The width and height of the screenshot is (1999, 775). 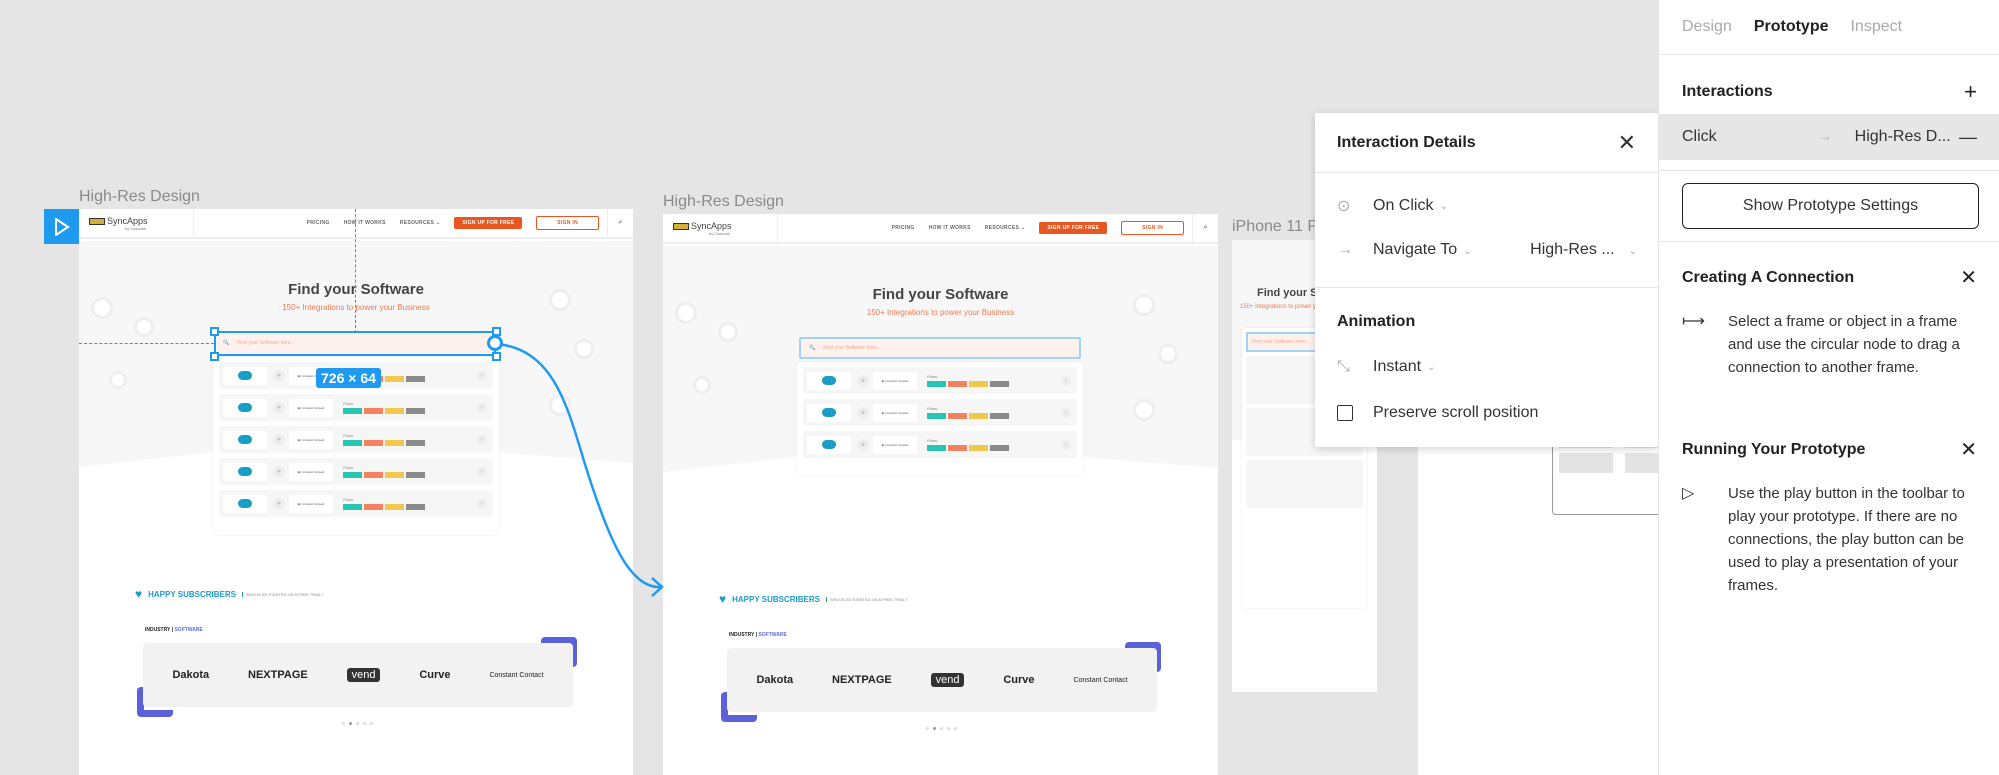 What do you see at coordinates (1487, 250) in the screenshot?
I see `action-row: → Navigate To ⌄ High-Res ... ⌄` at bounding box center [1487, 250].